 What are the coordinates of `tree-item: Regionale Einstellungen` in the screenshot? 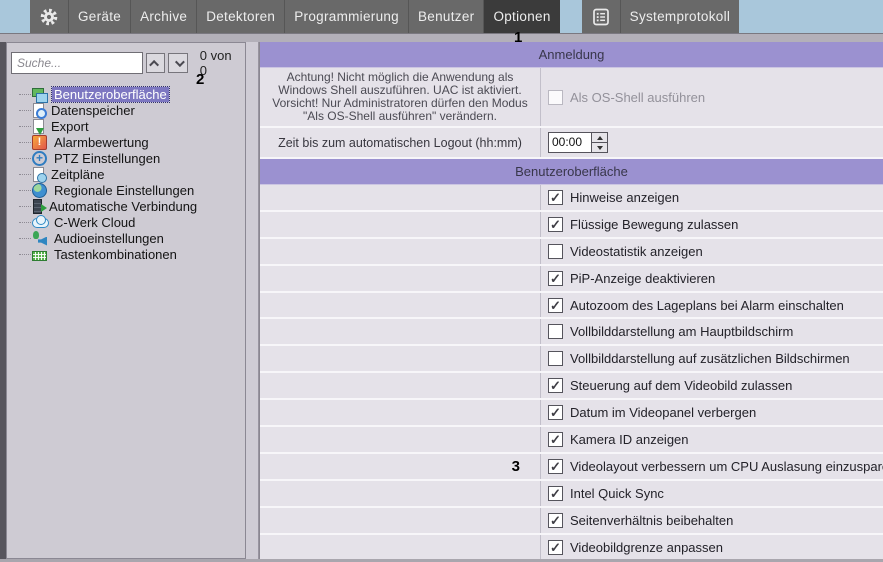 It's located at (130, 190).